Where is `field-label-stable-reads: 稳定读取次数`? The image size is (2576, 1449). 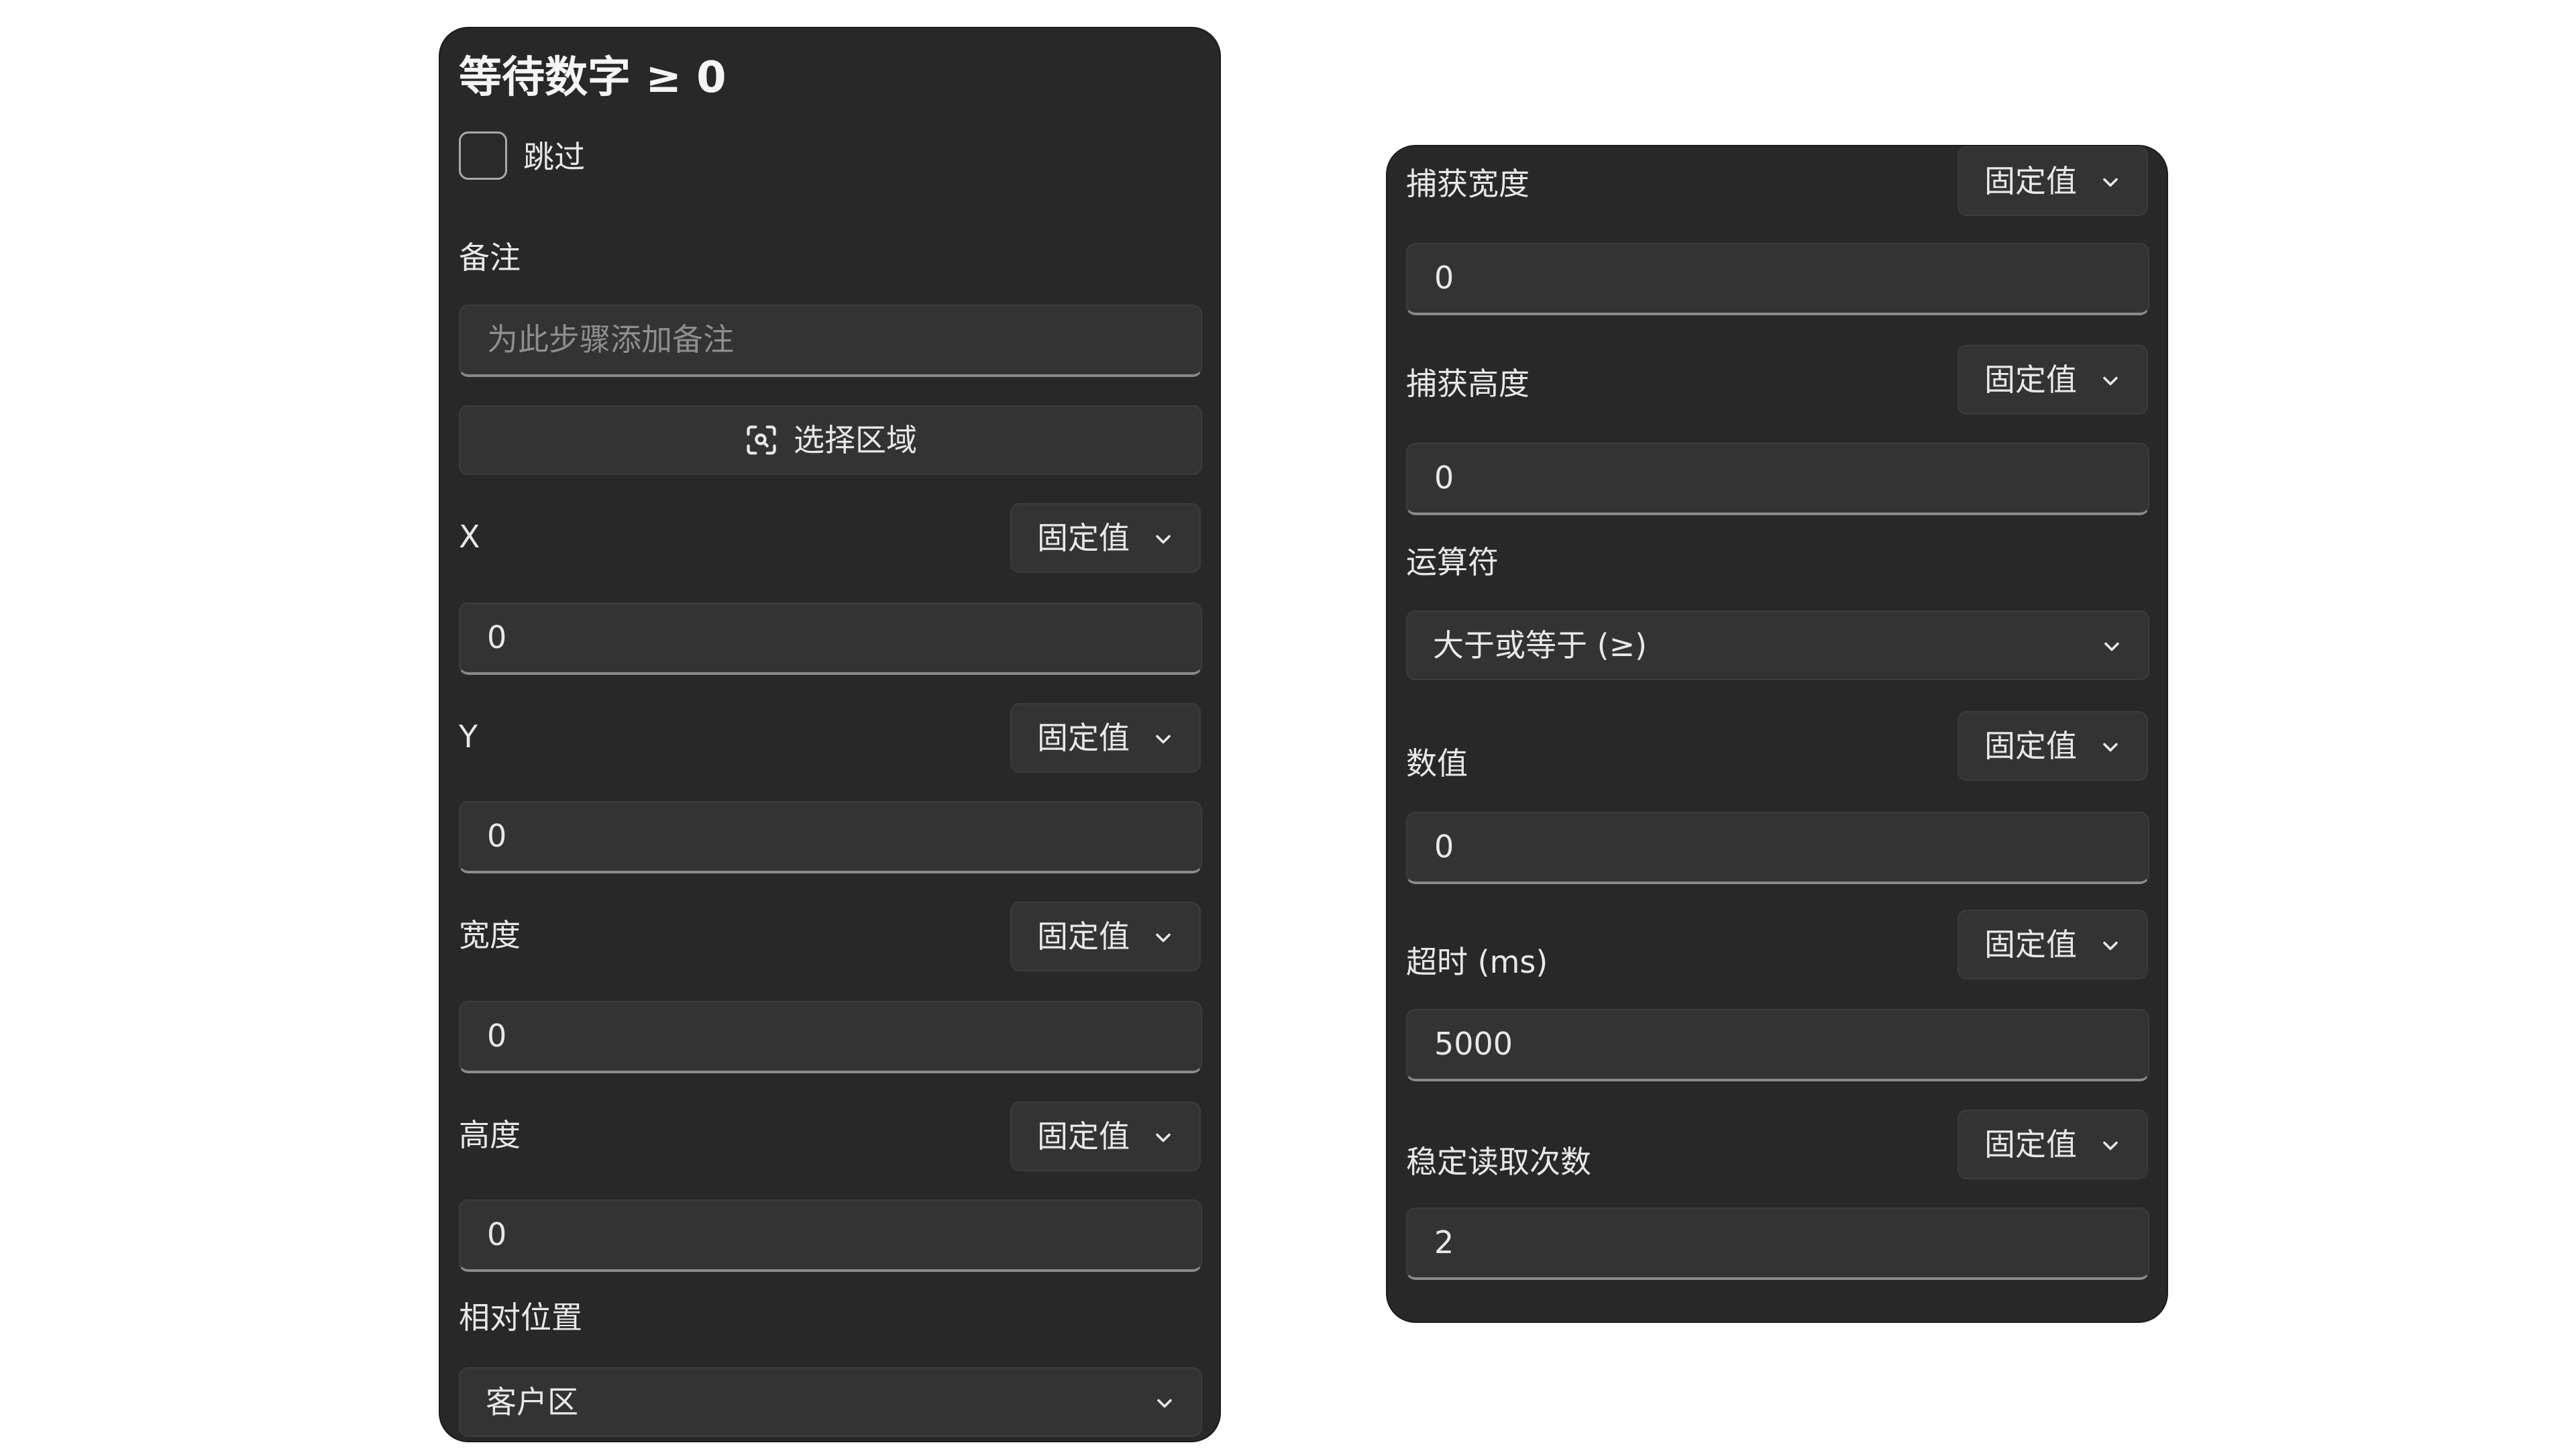
field-label-stable-reads: 稳定读取次数 is located at coordinates (1498, 1162).